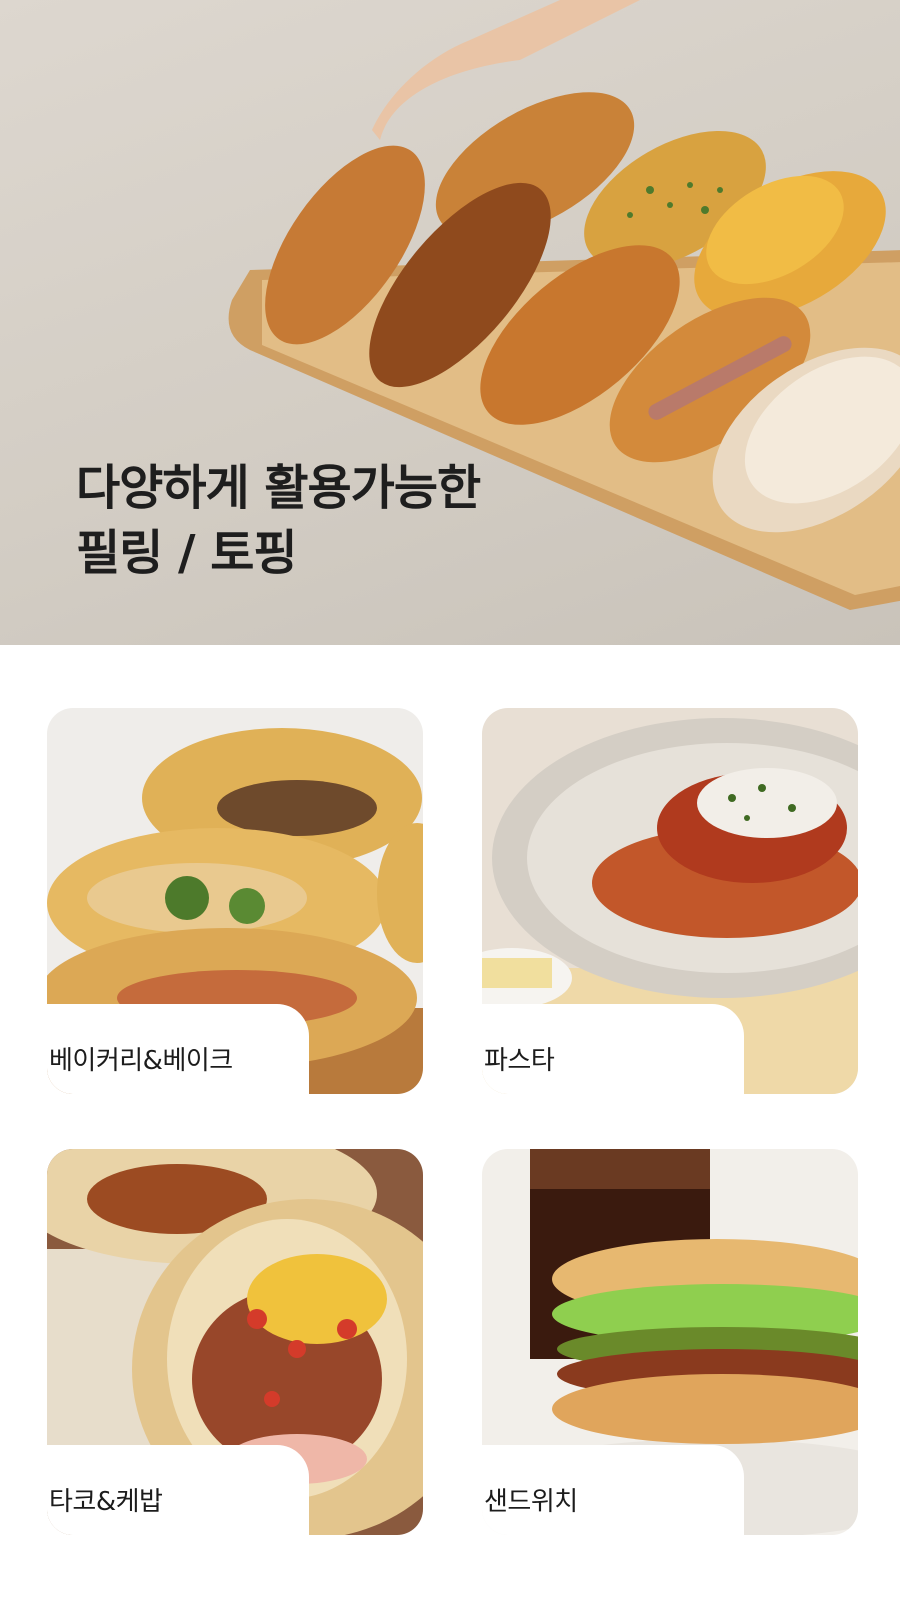  What do you see at coordinates (187, 553) in the screenshot?
I see `hero-title-line-2: 필링 / 토핑` at bounding box center [187, 553].